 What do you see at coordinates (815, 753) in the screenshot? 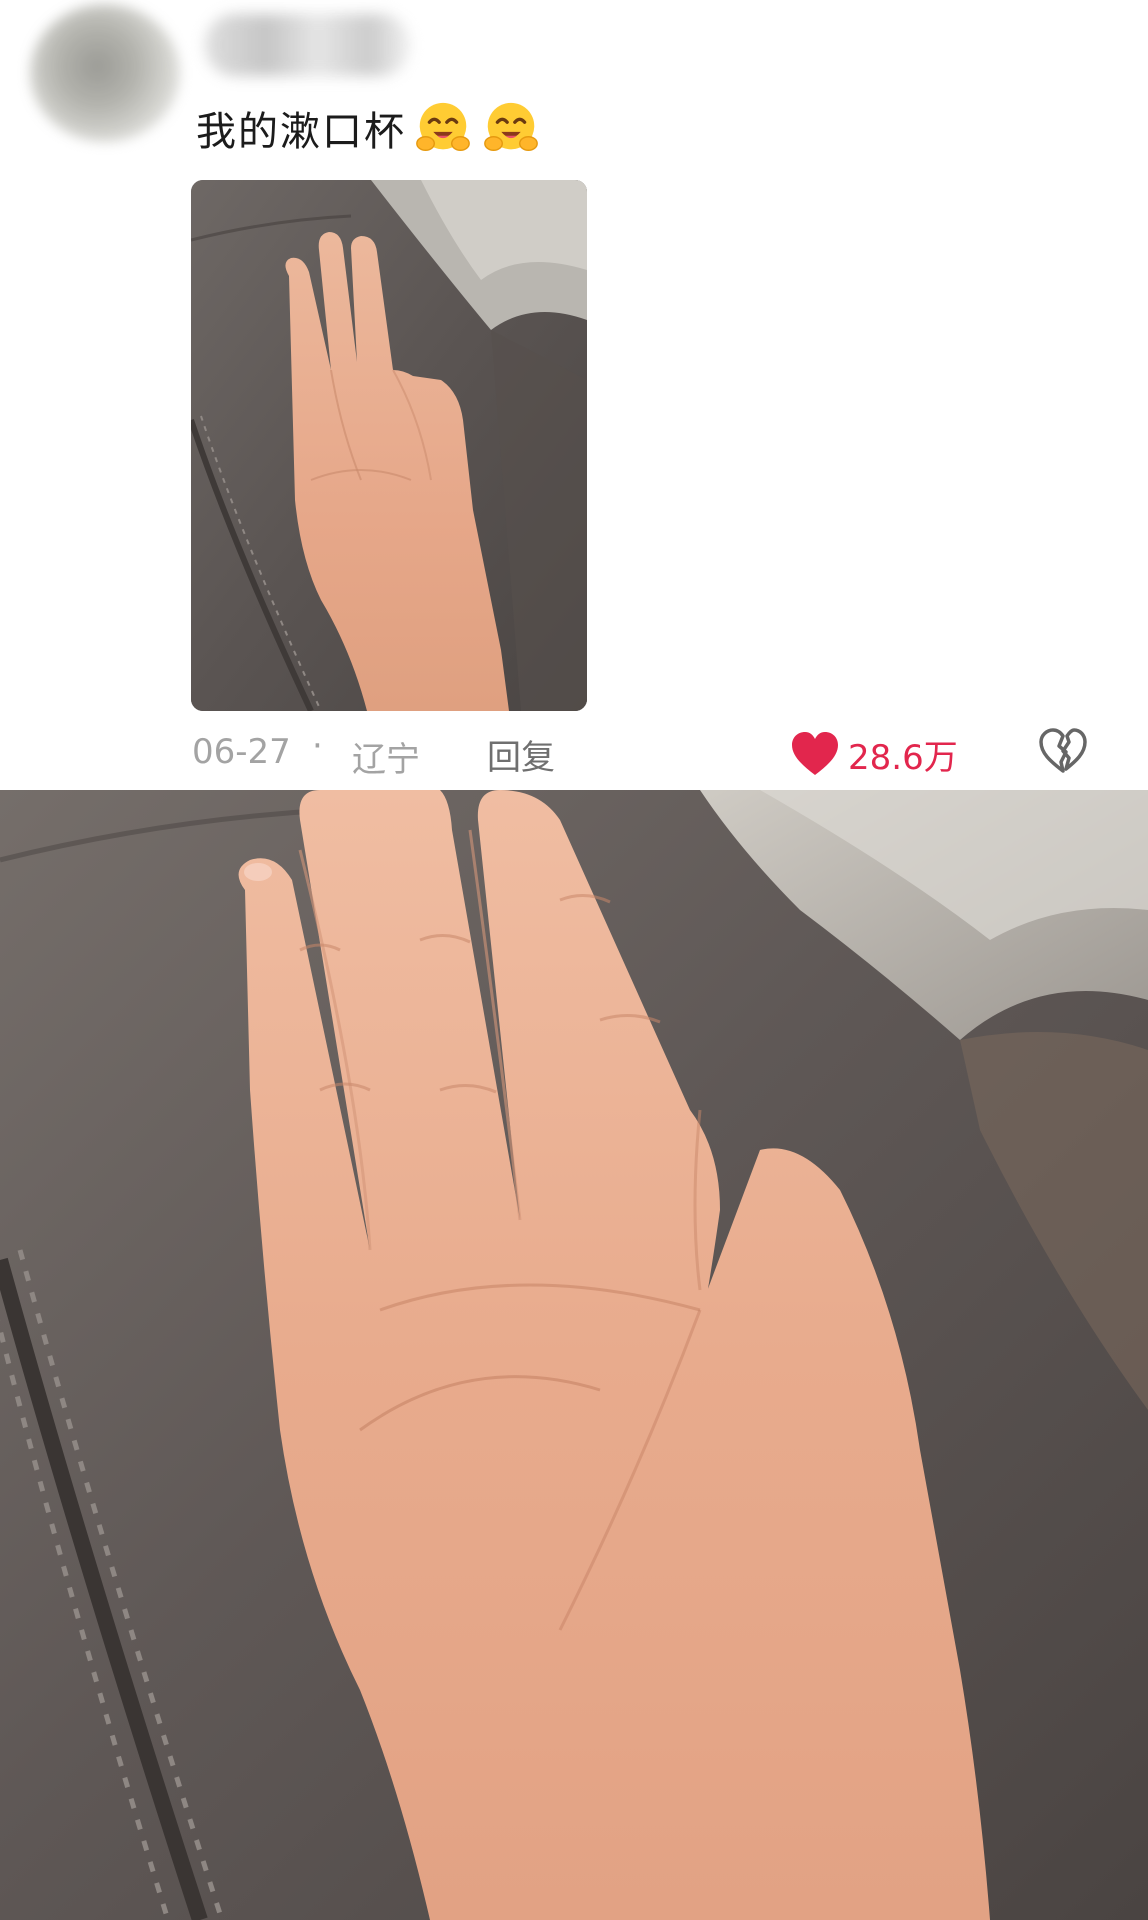
I see `heart-icon` at bounding box center [815, 753].